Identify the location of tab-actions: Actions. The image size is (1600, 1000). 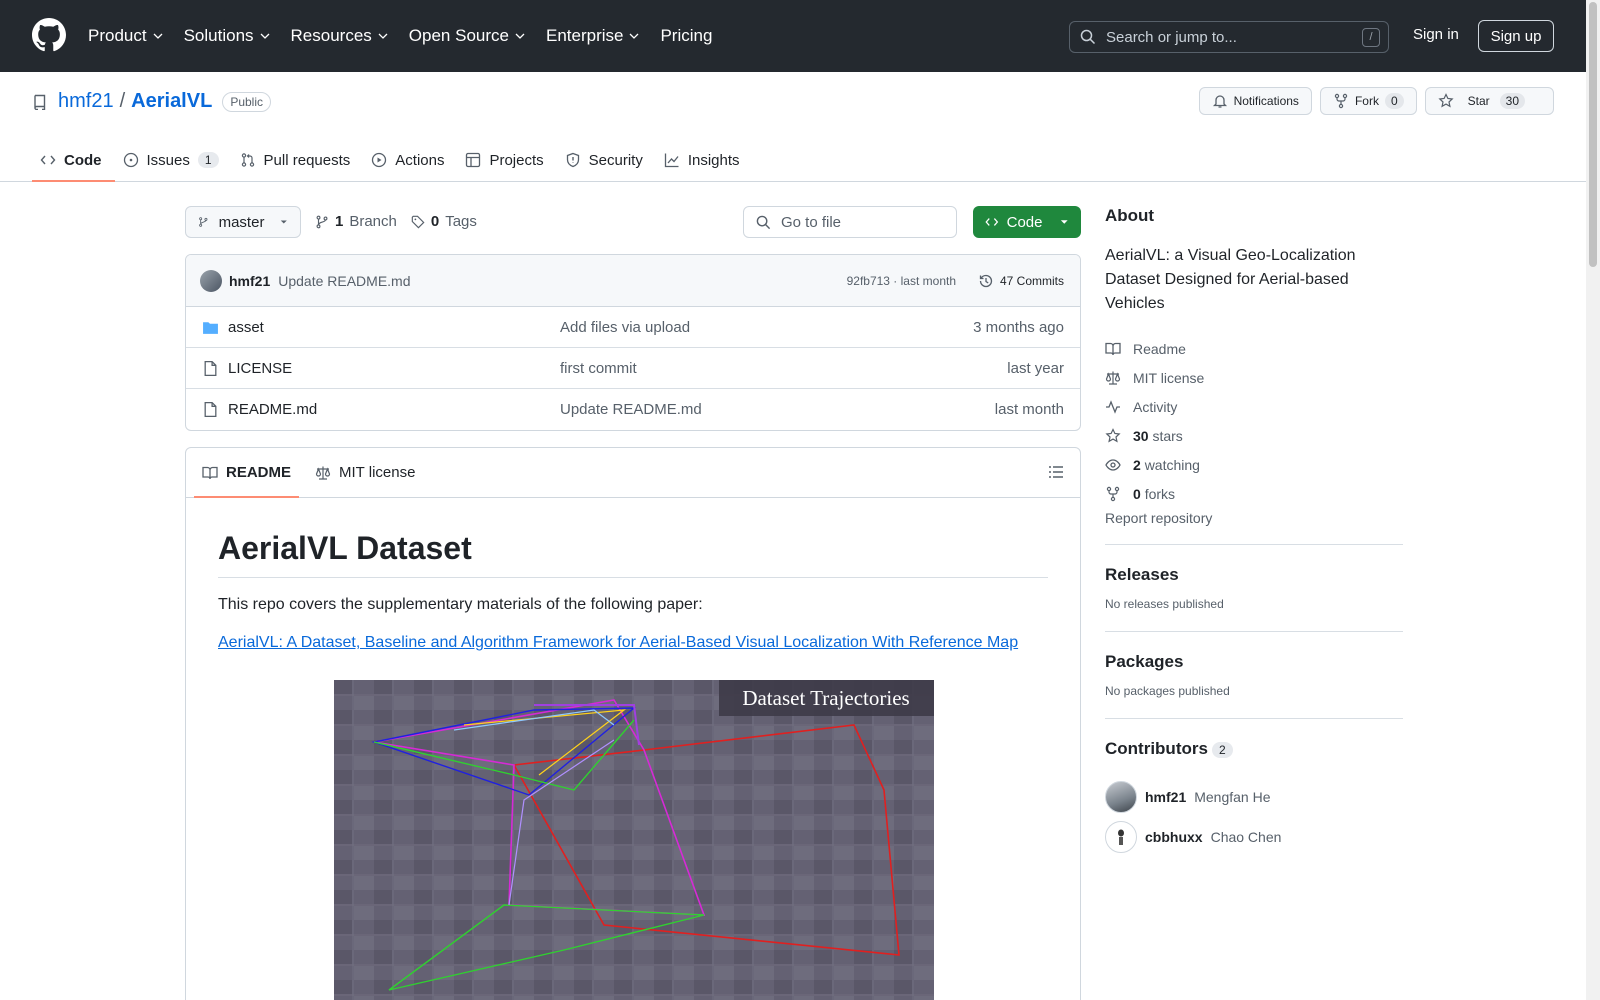
(410, 160).